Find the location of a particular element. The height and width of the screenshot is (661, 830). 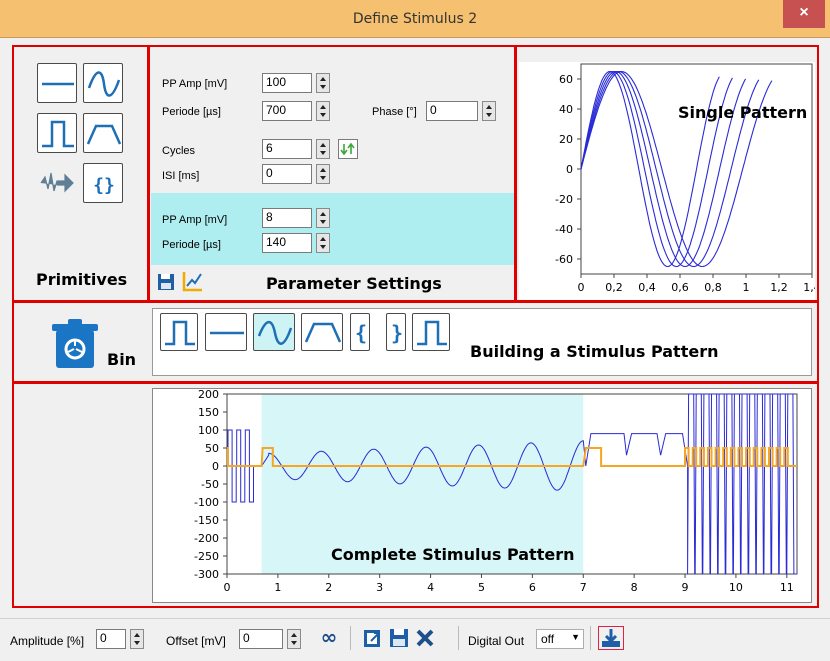

complete-y-tick-label: 100 is located at coordinates (208, 430).